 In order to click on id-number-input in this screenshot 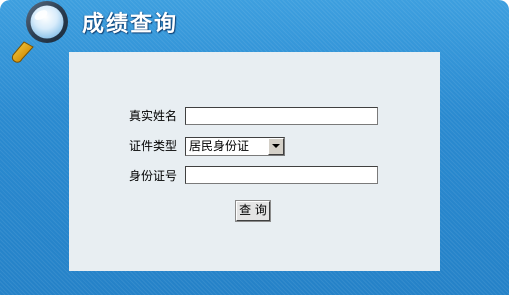, I will do `click(281, 175)`.